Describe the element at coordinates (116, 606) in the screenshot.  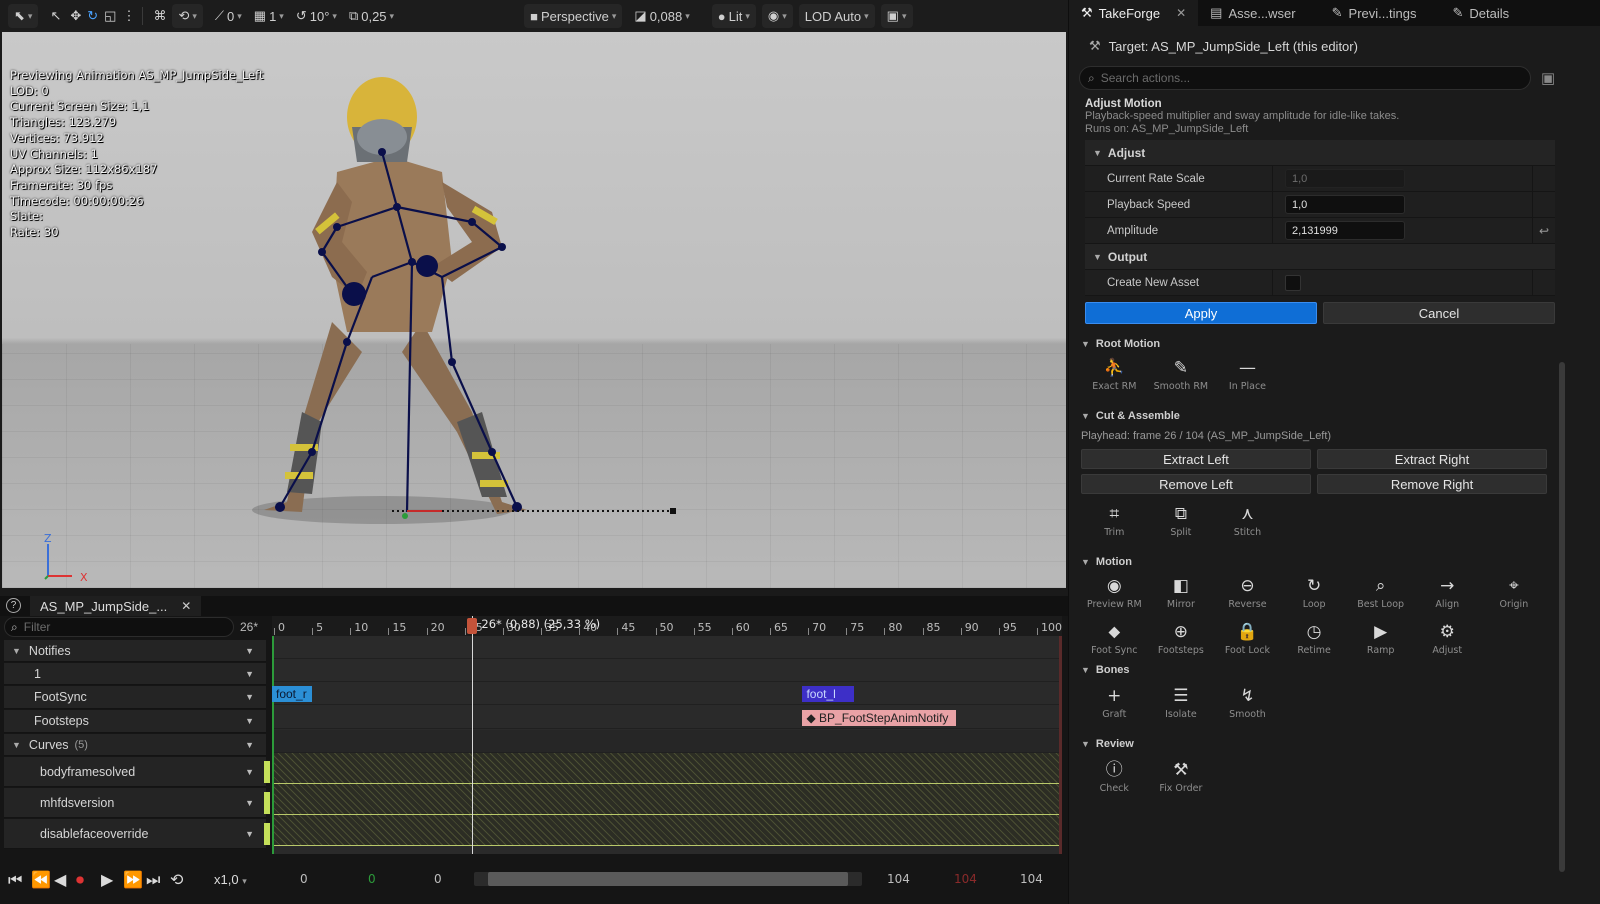
I see `timeline-tab: AS_MP_JumpSide_... ✕` at that location.